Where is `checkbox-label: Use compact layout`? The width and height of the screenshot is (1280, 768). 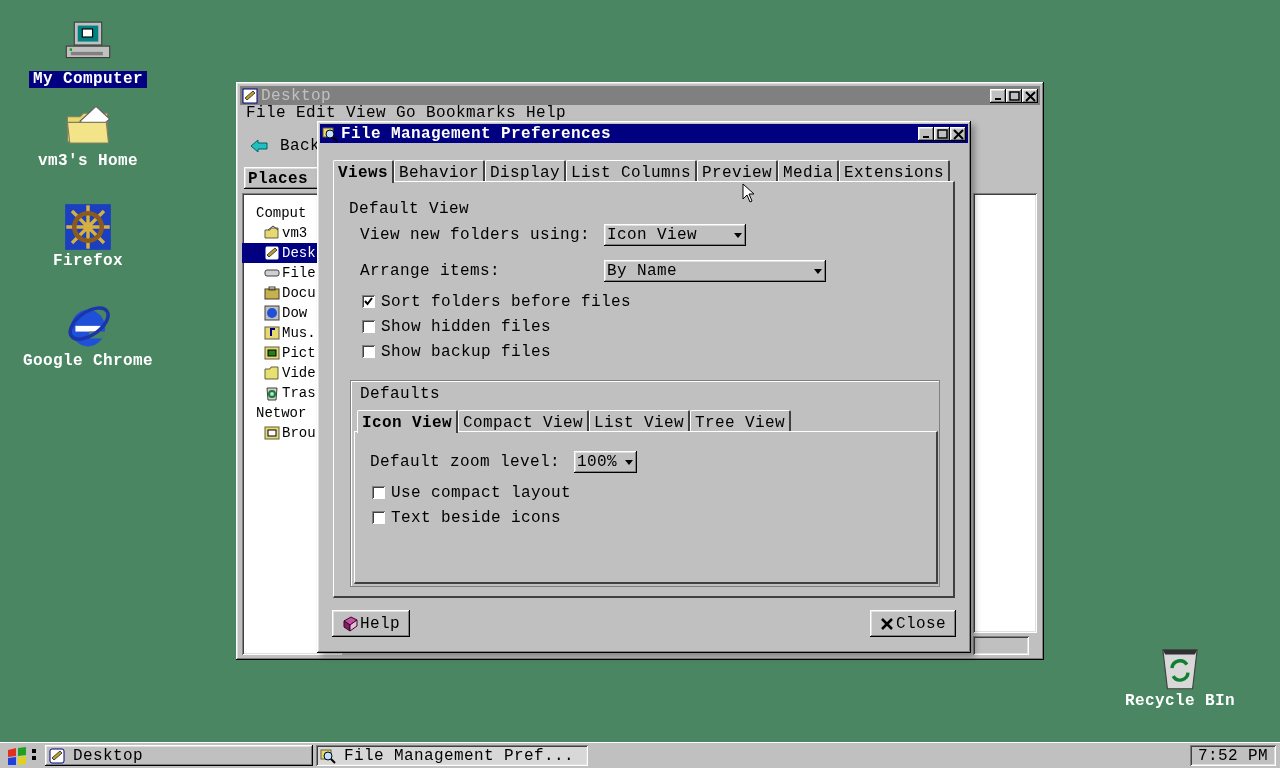 checkbox-label: Use compact layout is located at coordinates (481, 493).